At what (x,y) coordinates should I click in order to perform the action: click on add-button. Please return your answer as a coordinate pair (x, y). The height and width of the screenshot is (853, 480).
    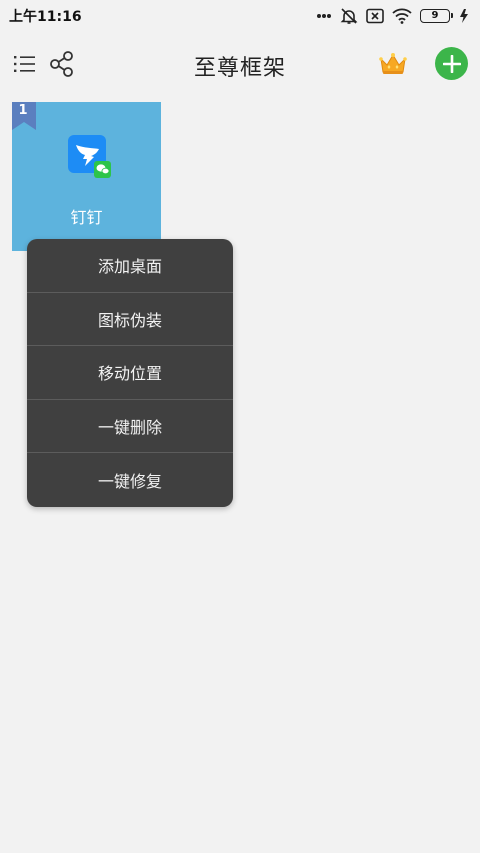
    Looking at the image, I should click on (451, 63).